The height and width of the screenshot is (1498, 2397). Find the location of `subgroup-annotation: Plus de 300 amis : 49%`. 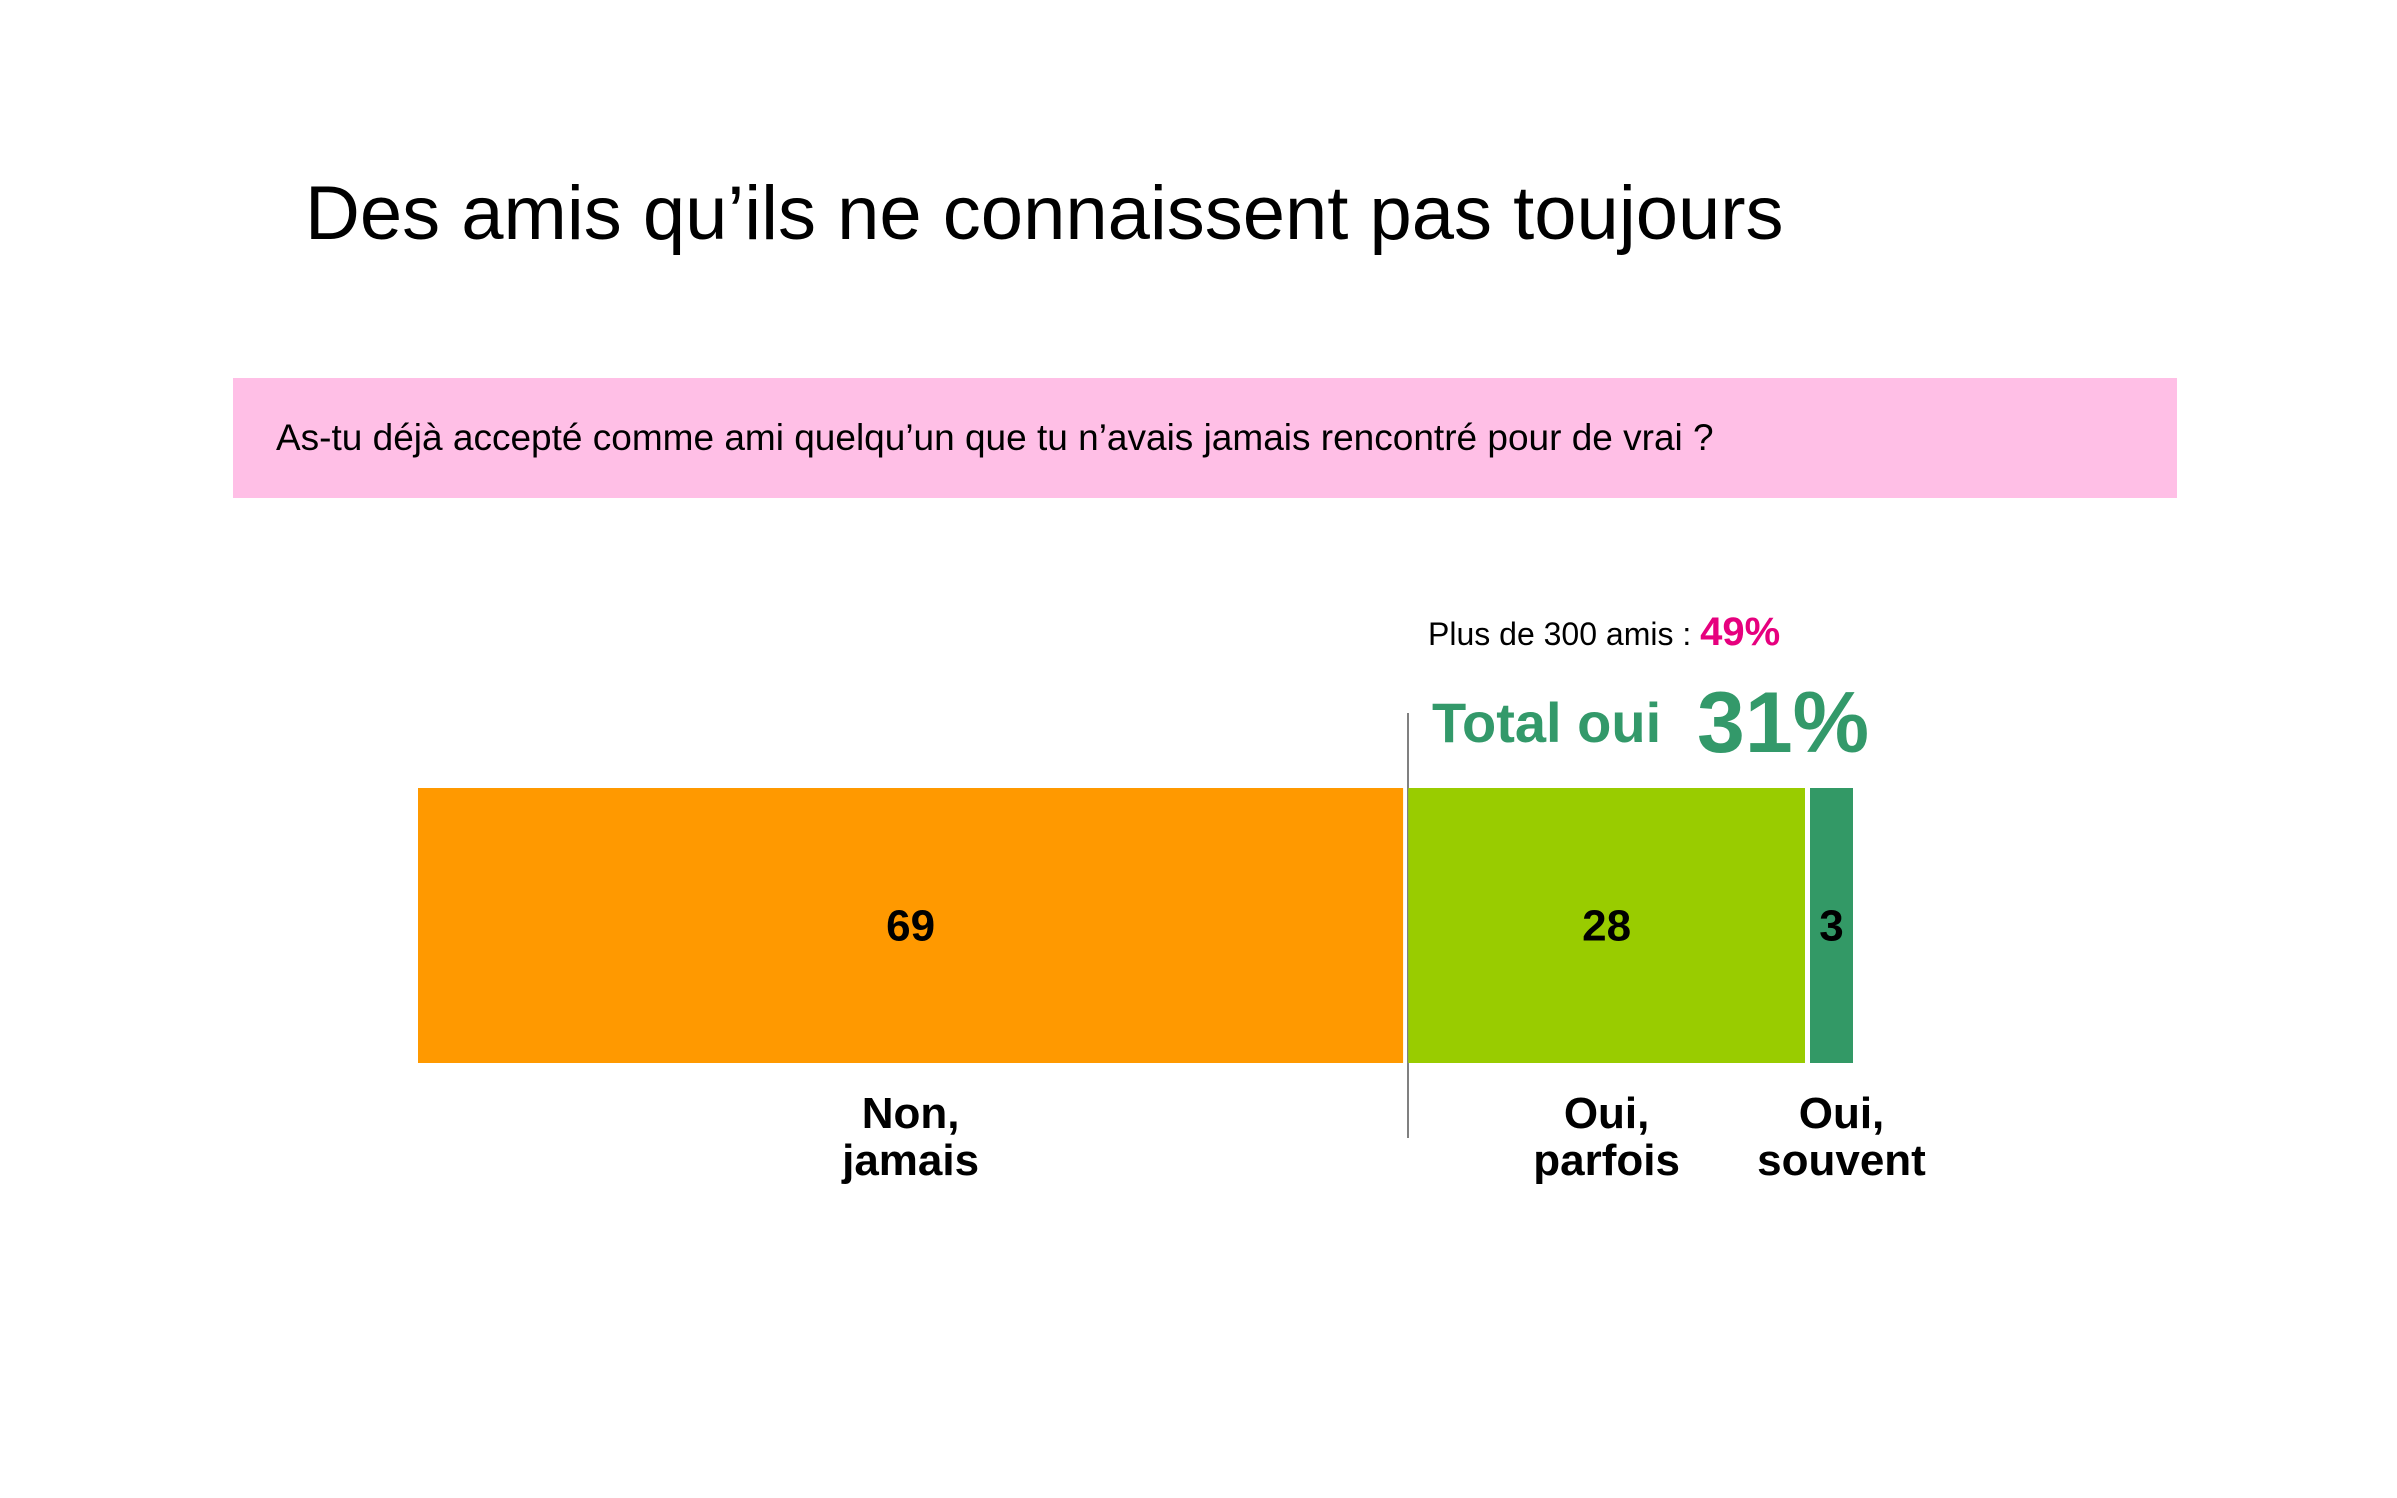

subgroup-annotation: Plus de 300 amis : 49% is located at coordinates (1604, 632).